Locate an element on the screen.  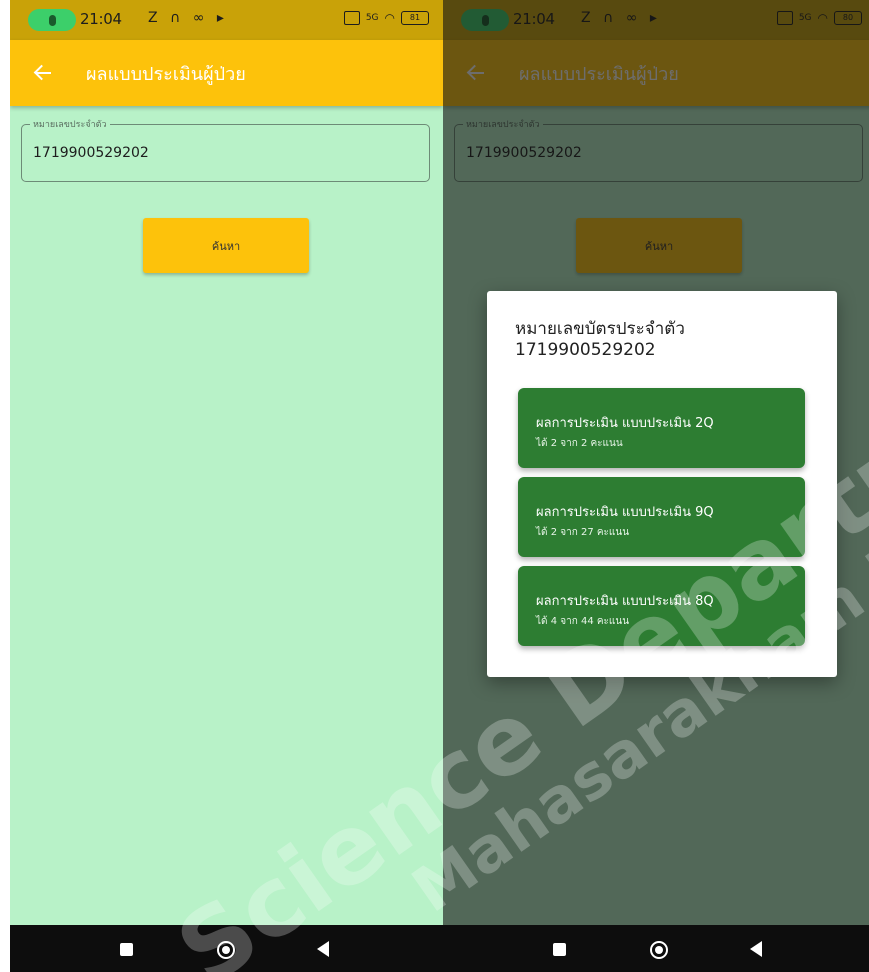
result-score: ได้ 2 จาก 2 คะแนน is located at coordinates (579, 443).